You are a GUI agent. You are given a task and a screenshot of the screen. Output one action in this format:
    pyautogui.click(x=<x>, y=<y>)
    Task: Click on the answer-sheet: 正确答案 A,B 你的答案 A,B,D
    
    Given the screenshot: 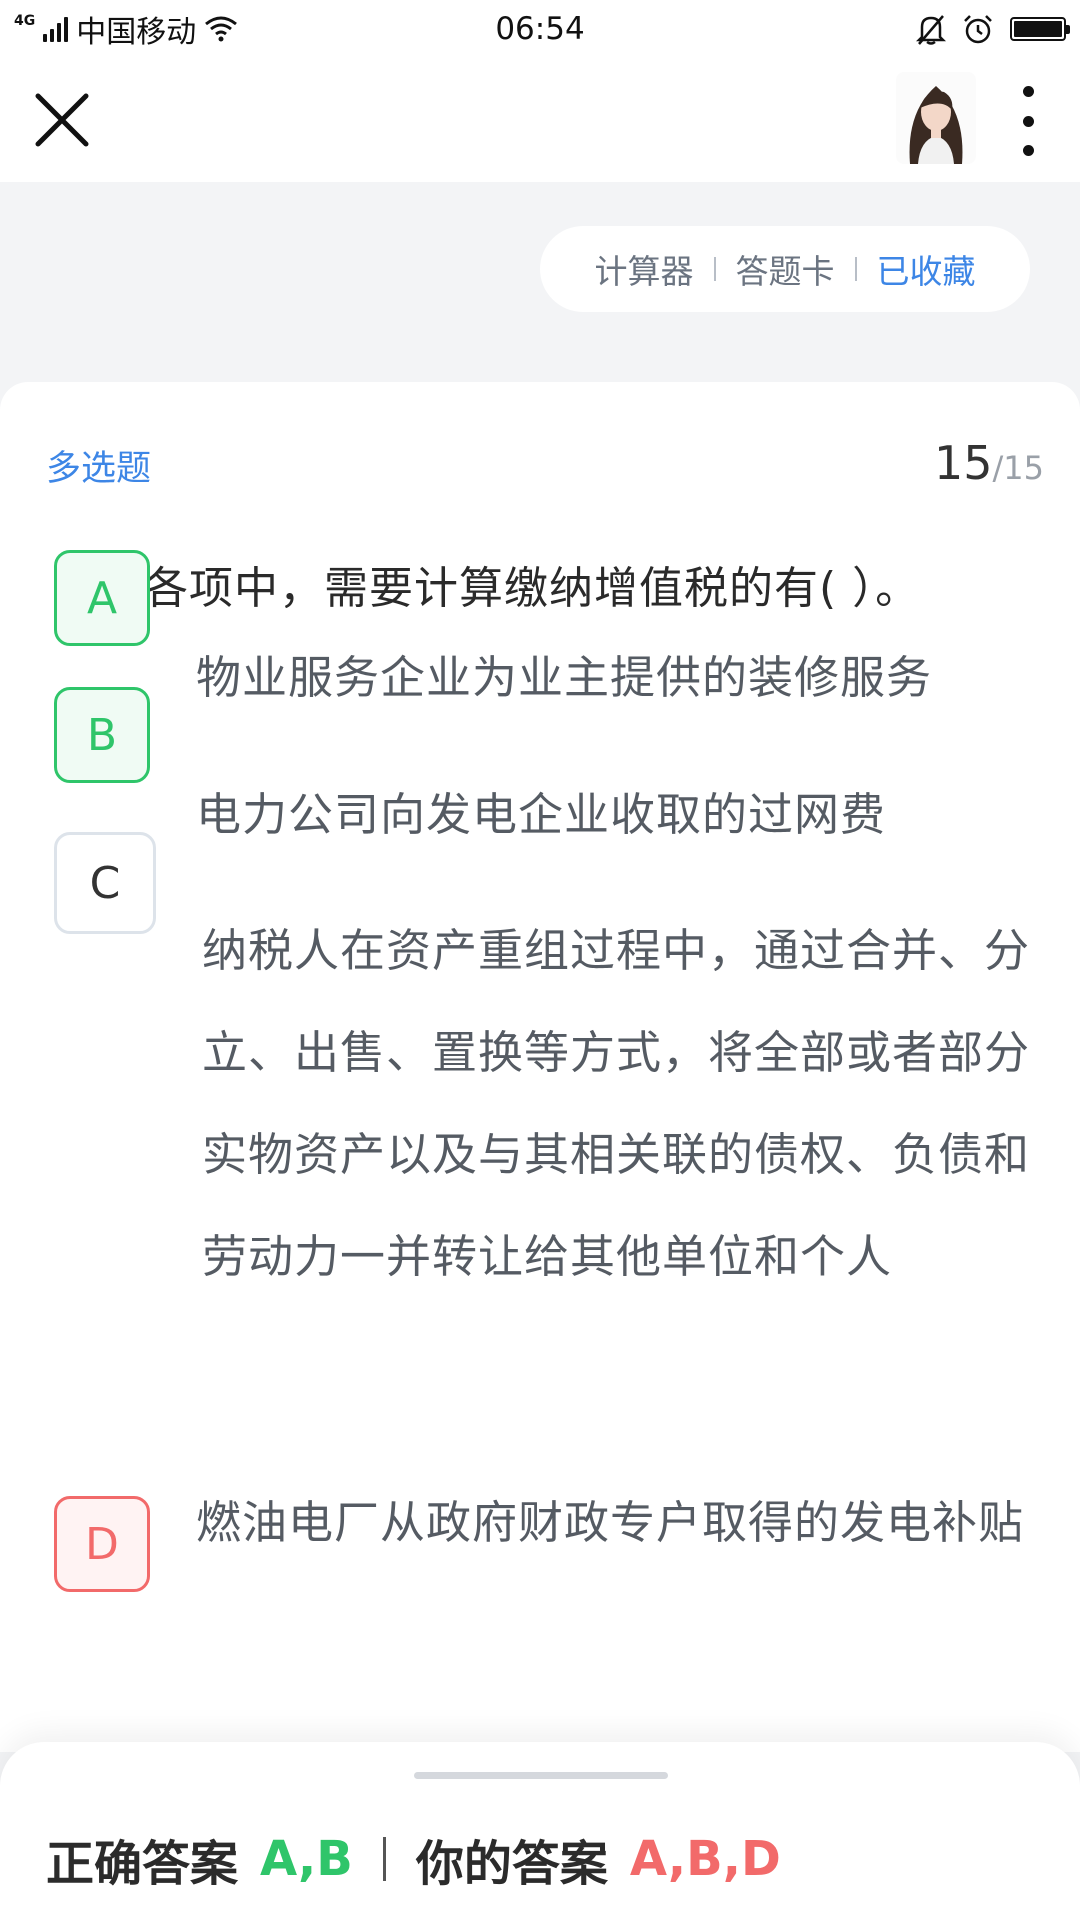 What is the action you would take?
    pyautogui.click(x=540, y=1831)
    